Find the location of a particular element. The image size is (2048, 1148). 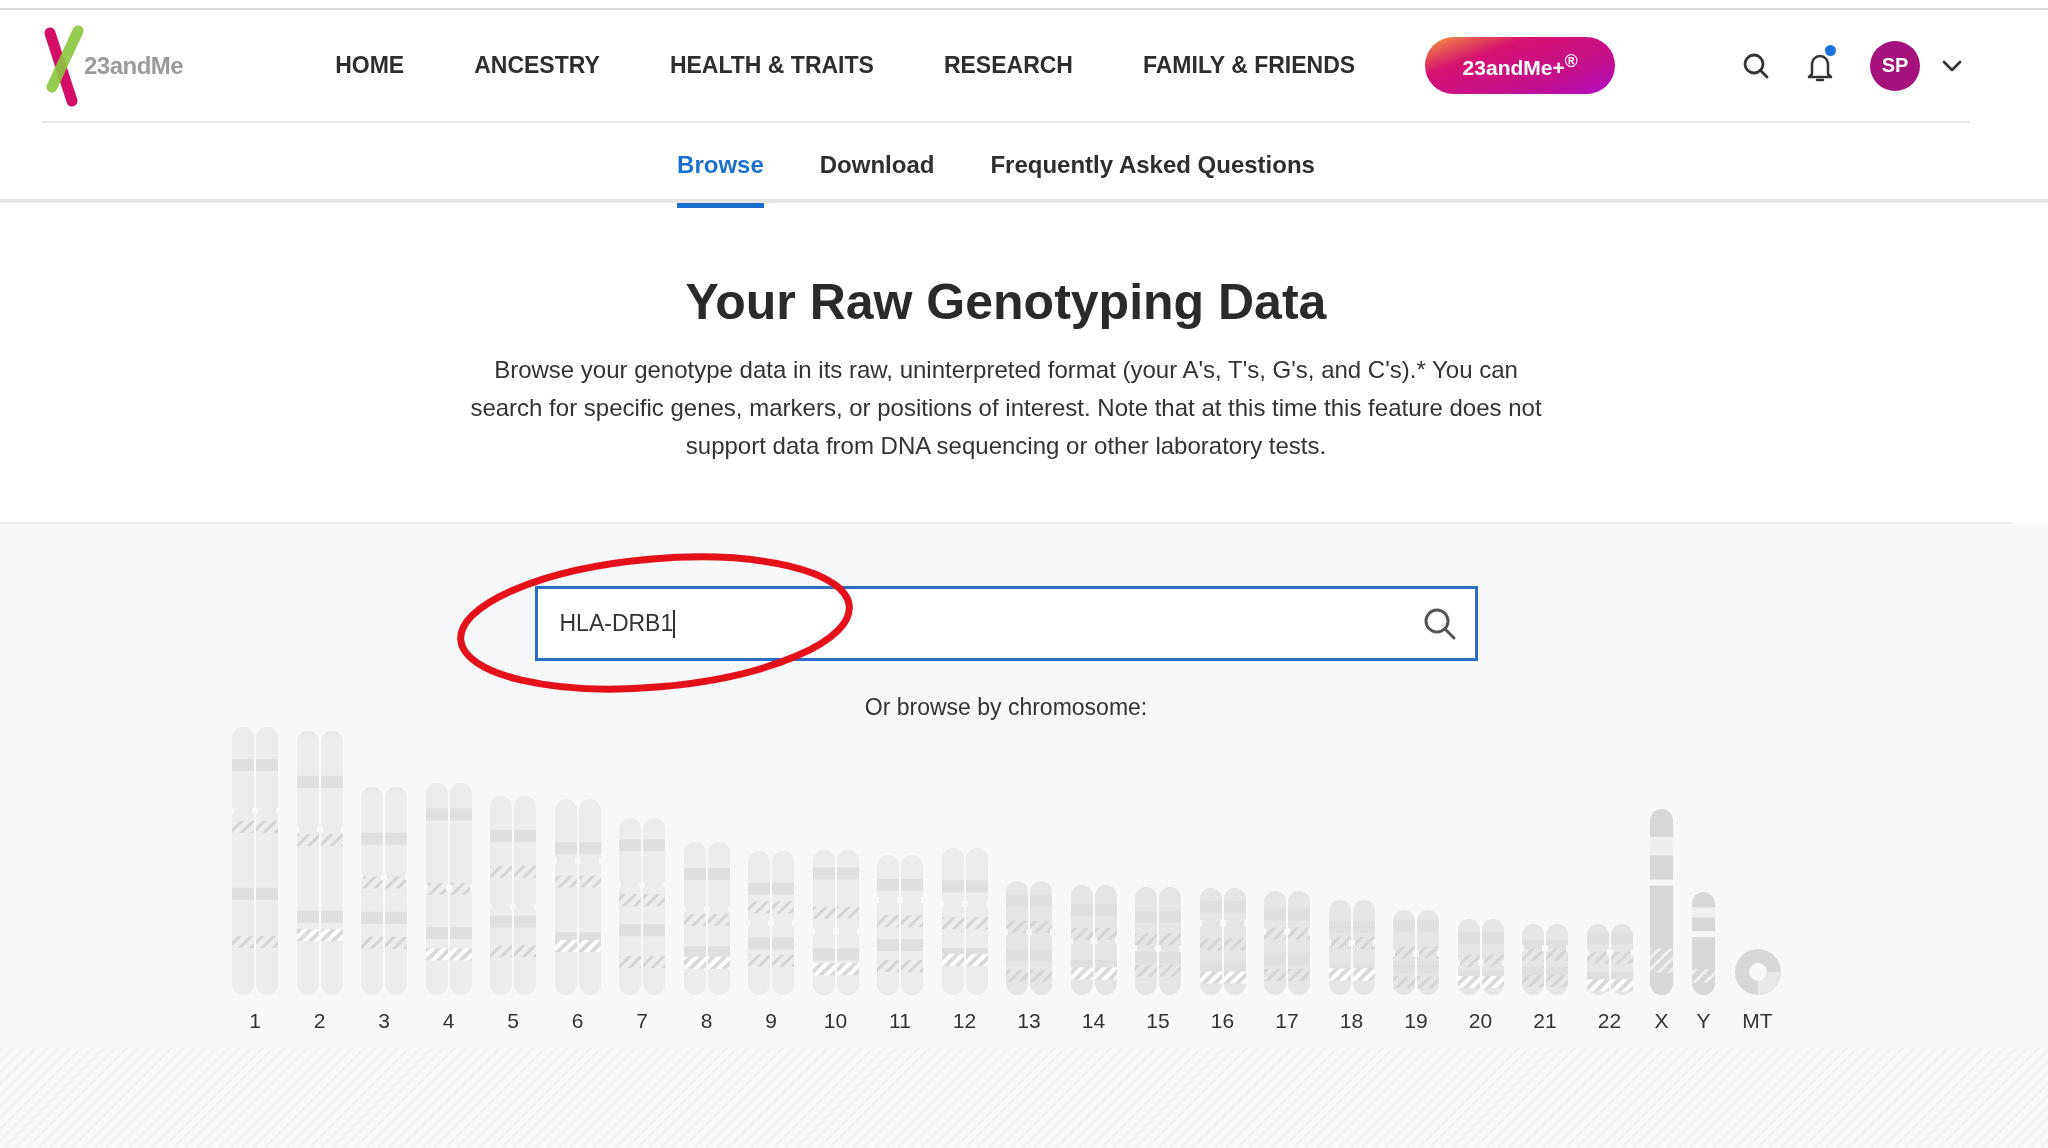

chevron-down-icon is located at coordinates (1952, 65).